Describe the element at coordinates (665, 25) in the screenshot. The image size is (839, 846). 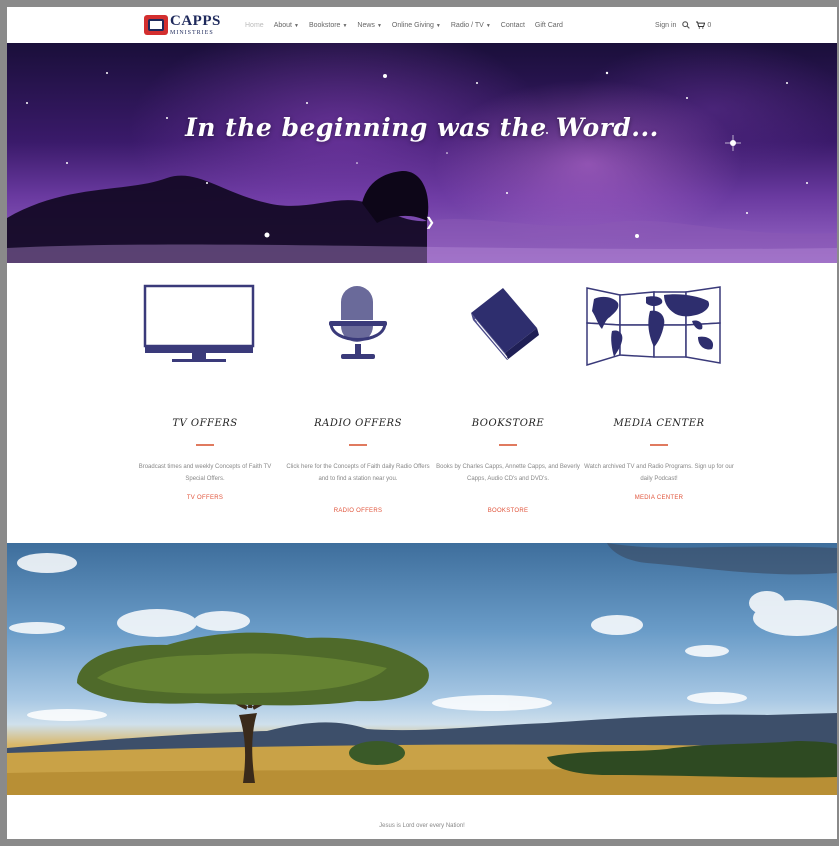
I see `sign-in-link: Sign in` at that location.